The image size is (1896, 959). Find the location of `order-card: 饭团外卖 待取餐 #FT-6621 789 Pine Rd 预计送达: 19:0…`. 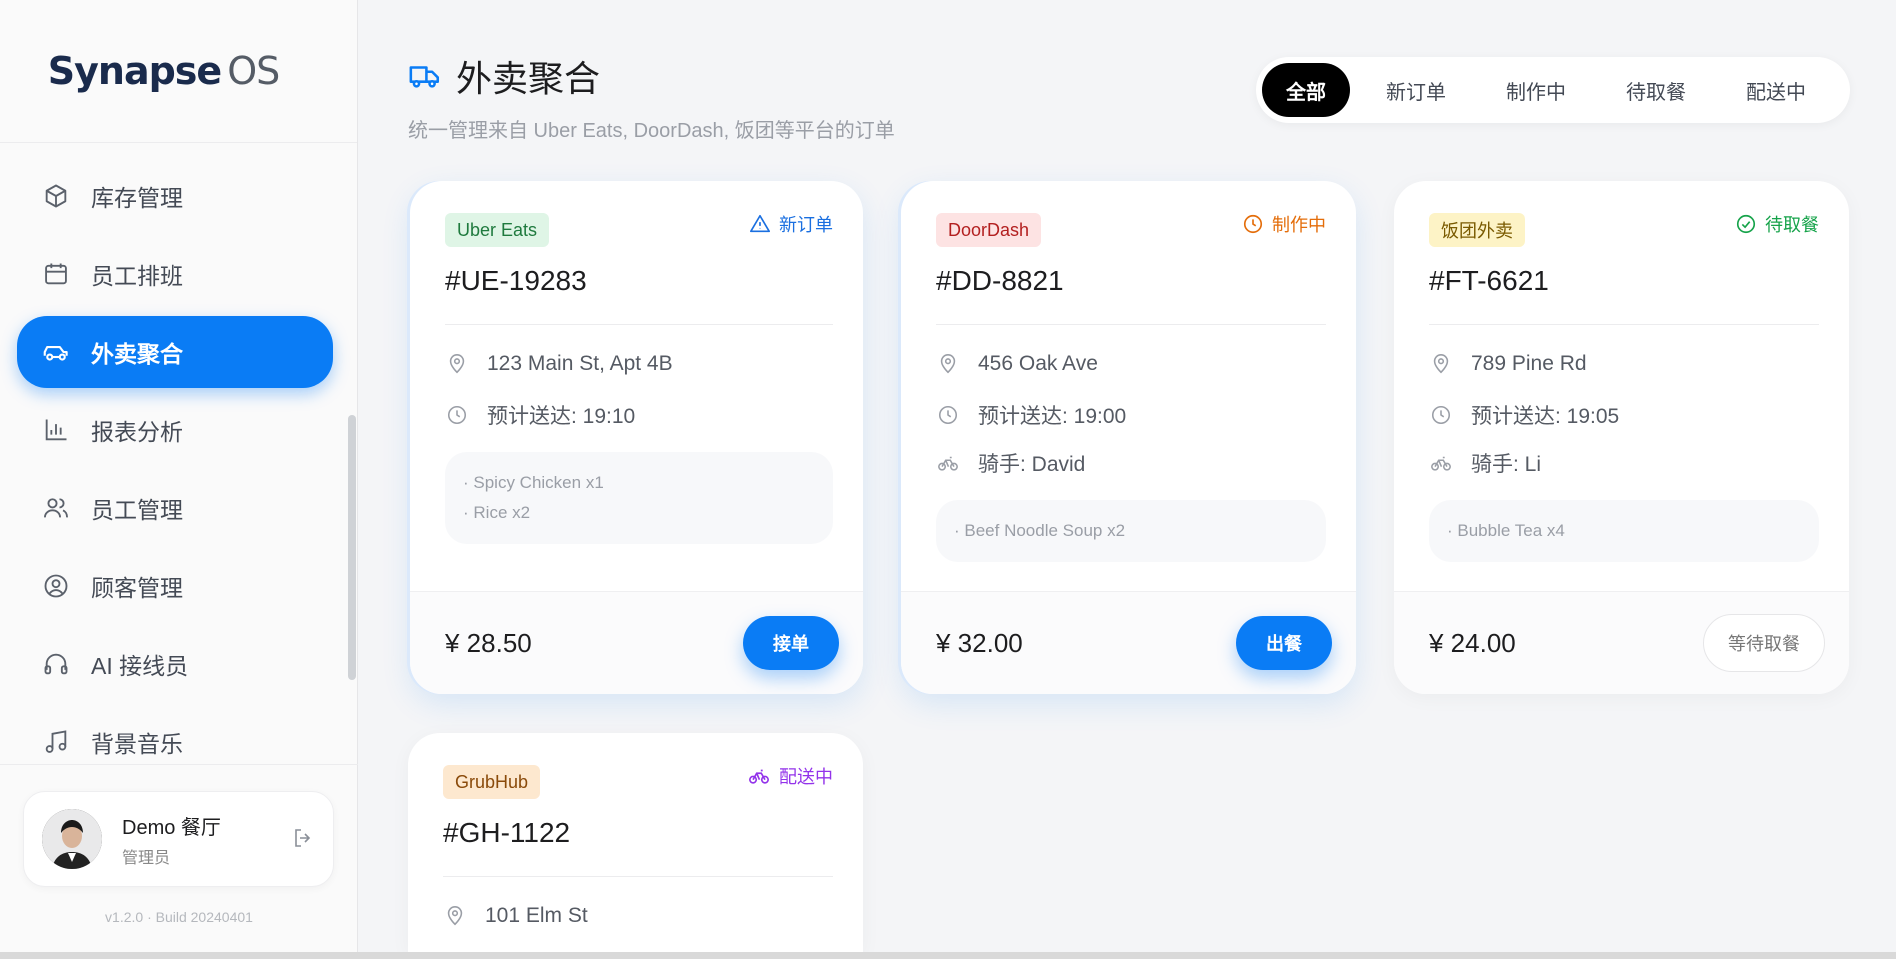

order-card: 饭团外卖 待取餐 #FT-6621 789 Pine Rd 预计送达: 19:0… is located at coordinates (1621, 437).